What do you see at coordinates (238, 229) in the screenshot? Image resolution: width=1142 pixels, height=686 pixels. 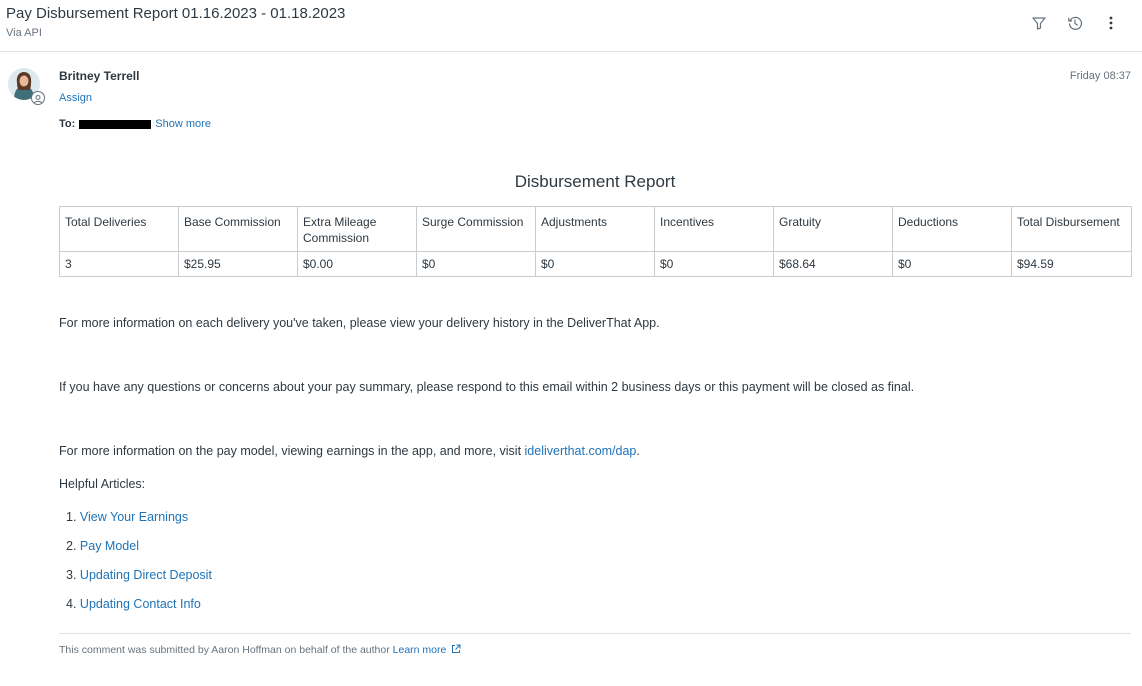 I see `column-header: Base Commission` at bounding box center [238, 229].